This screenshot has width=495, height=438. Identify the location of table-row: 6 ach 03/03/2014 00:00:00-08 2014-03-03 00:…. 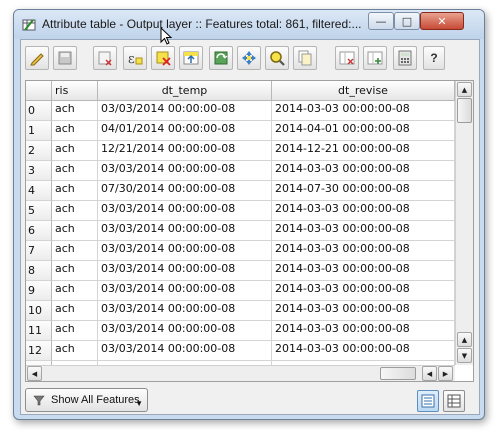
(241, 231).